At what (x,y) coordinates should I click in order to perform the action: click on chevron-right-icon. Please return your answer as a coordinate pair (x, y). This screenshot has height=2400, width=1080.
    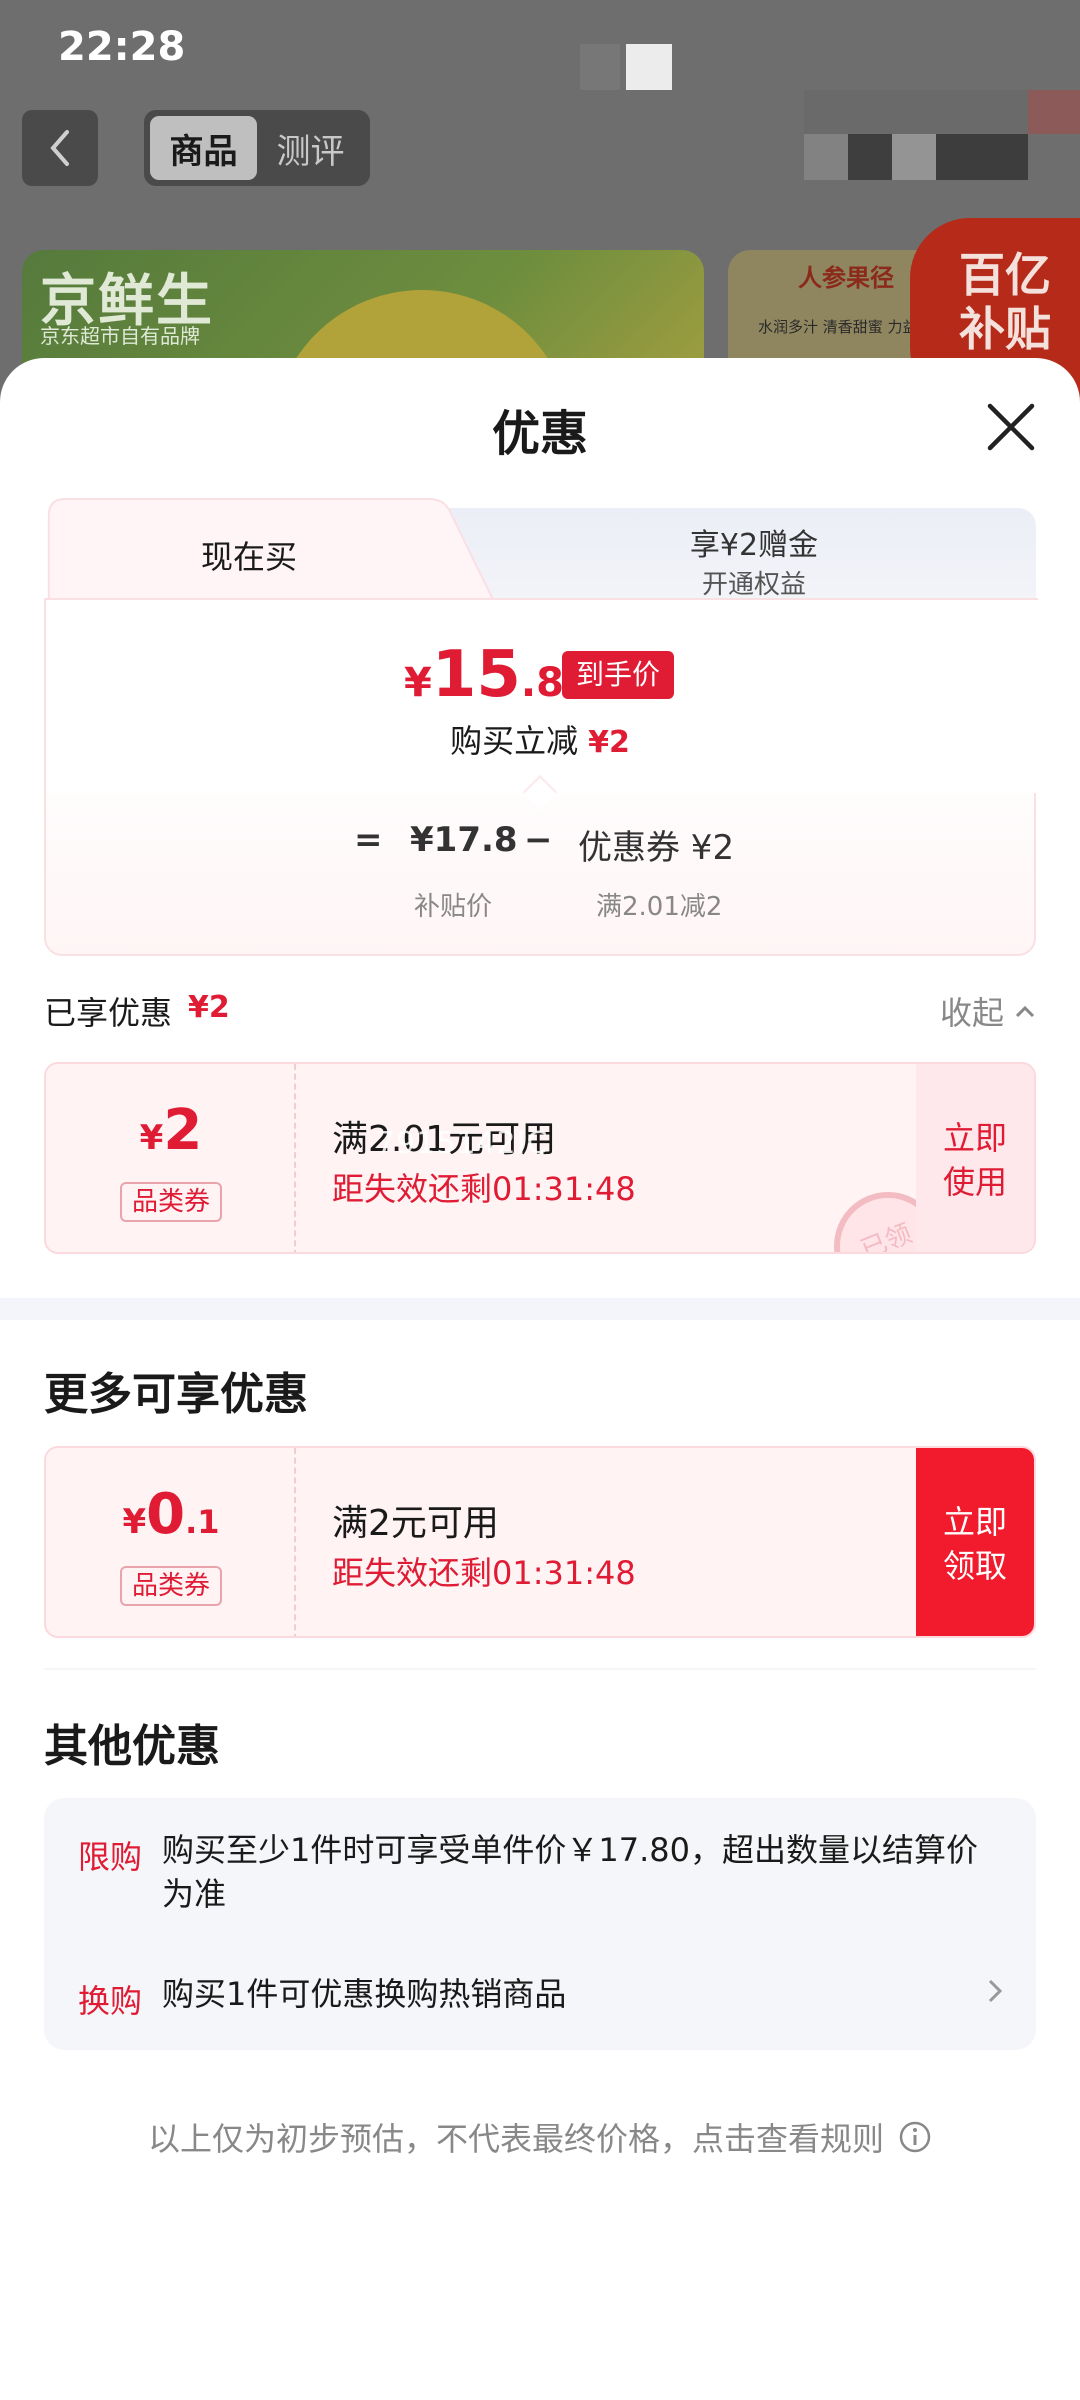
    Looking at the image, I should click on (995, 1991).